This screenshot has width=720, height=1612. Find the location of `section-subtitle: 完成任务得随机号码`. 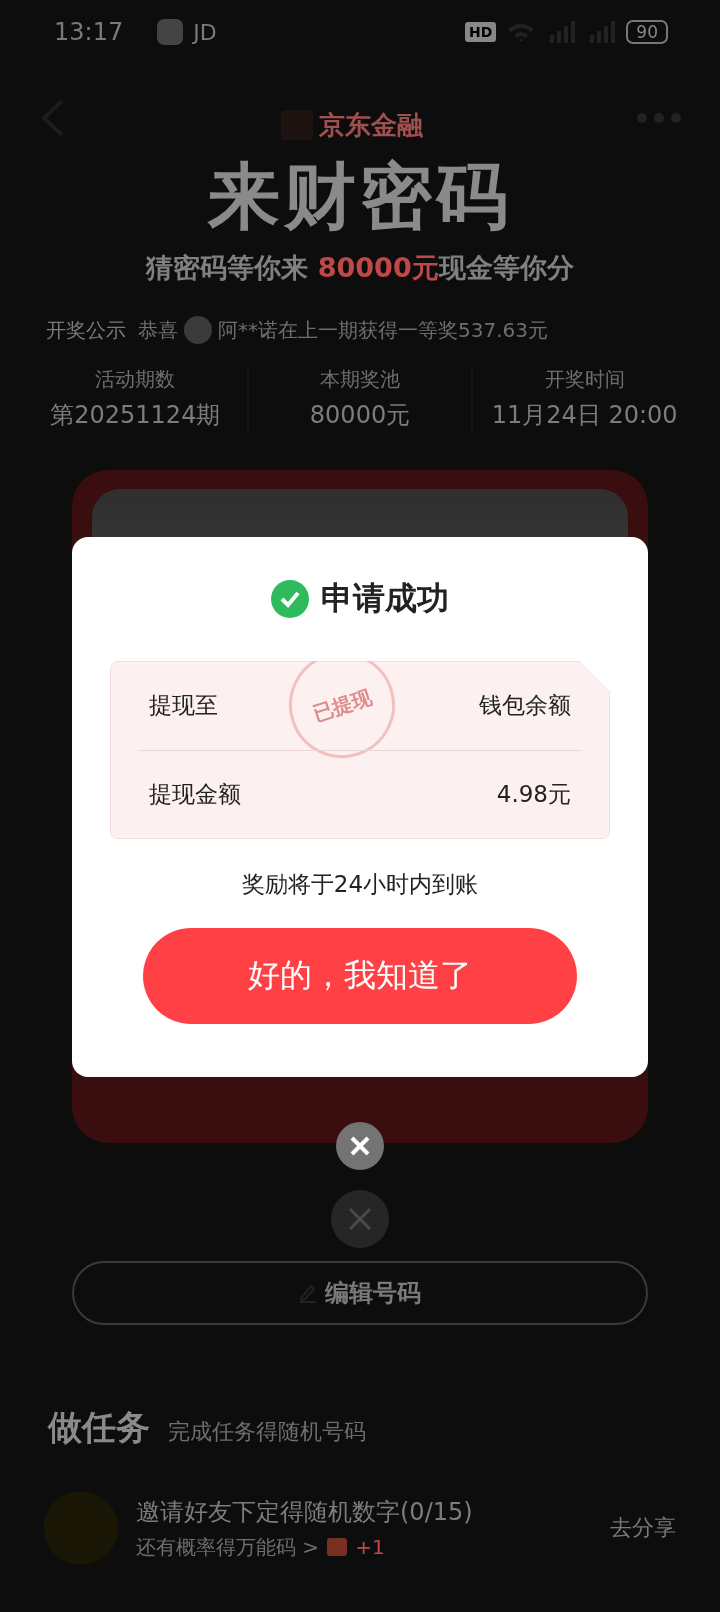

section-subtitle: 完成任务得随机号码 is located at coordinates (267, 1432).